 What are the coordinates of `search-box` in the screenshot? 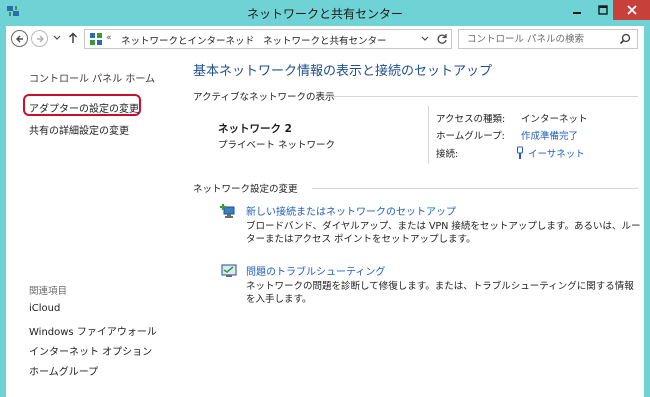 It's located at (548, 39).